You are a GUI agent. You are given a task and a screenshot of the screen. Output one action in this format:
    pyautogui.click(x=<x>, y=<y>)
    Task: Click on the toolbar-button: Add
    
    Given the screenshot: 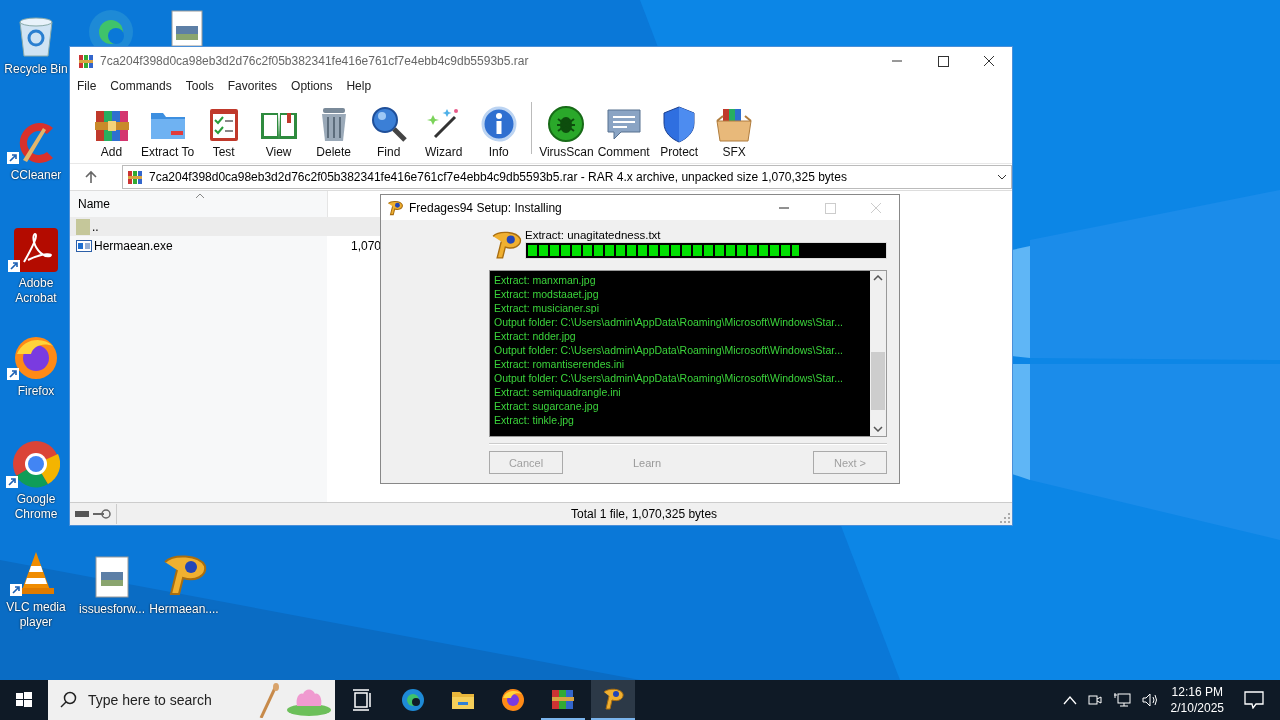 What is the action you would take?
    pyautogui.click(x=111, y=132)
    